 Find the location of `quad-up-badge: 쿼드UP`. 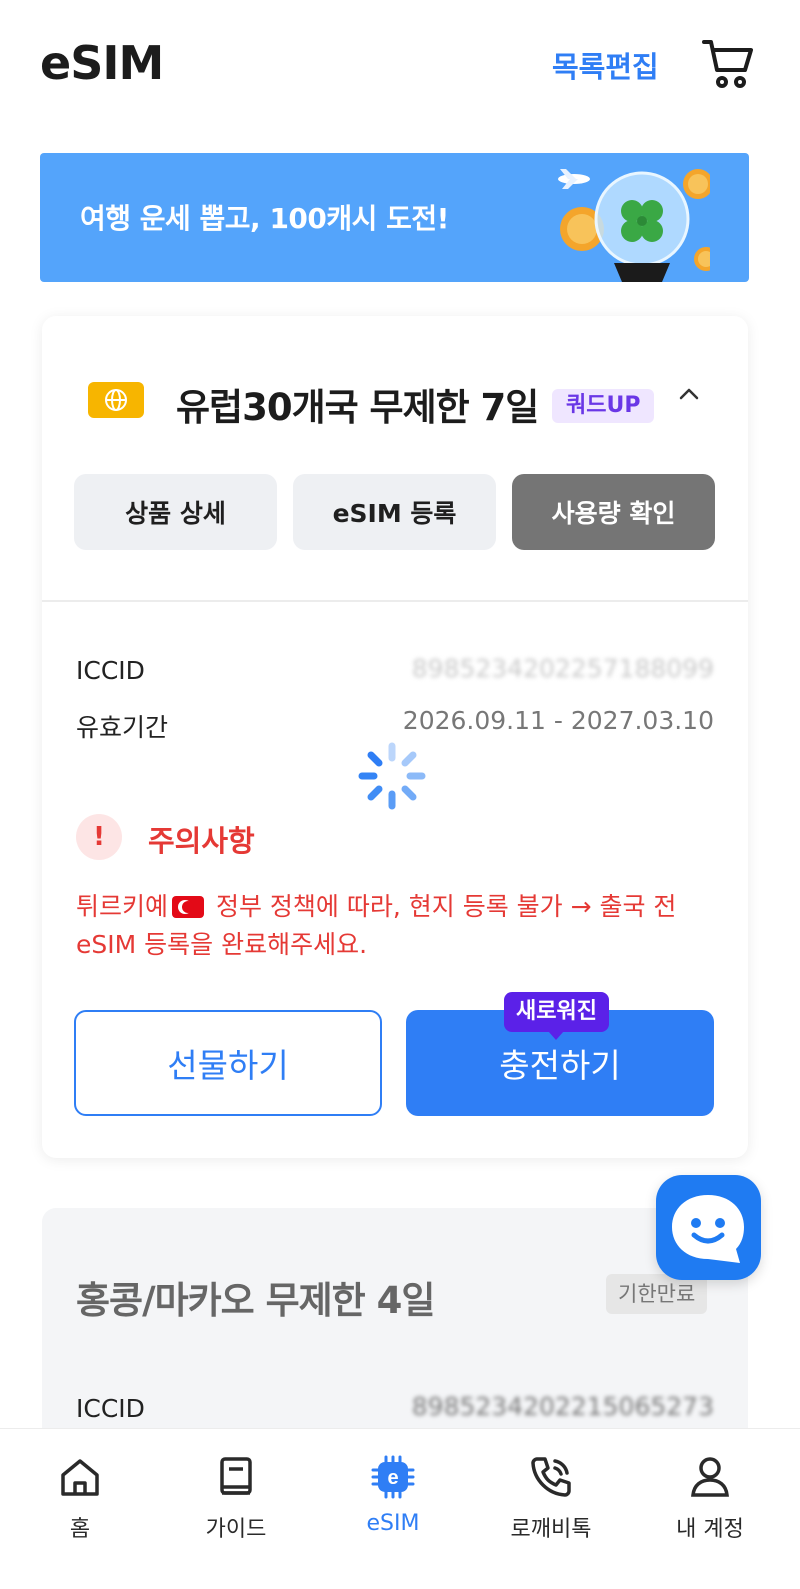

quad-up-badge: 쿼드UP is located at coordinates (603, 406).